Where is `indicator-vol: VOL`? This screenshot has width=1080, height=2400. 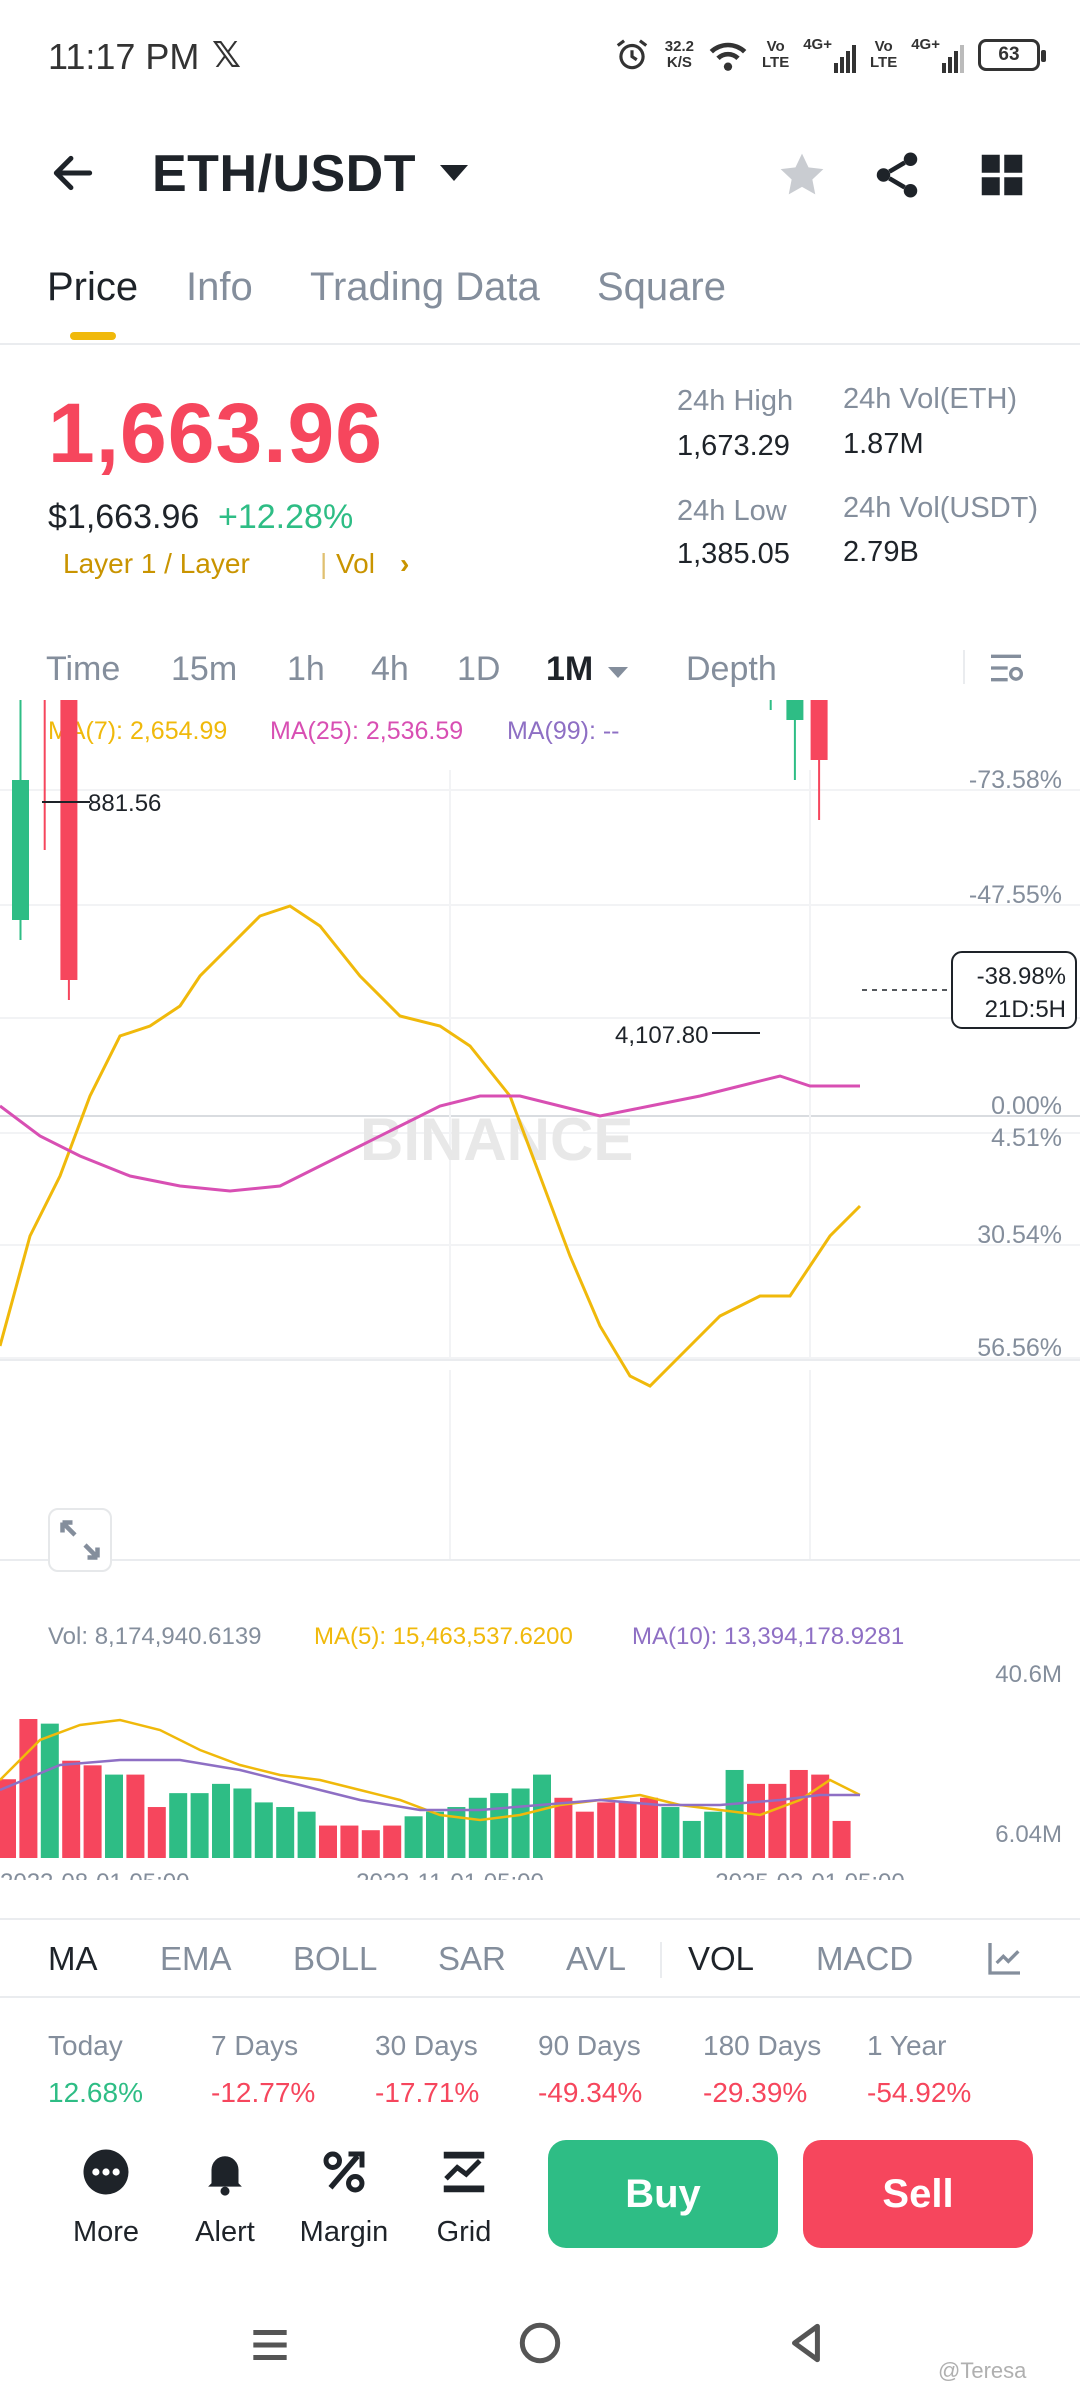 indicator-vol: VOL is located at coordinates (721, 1959).